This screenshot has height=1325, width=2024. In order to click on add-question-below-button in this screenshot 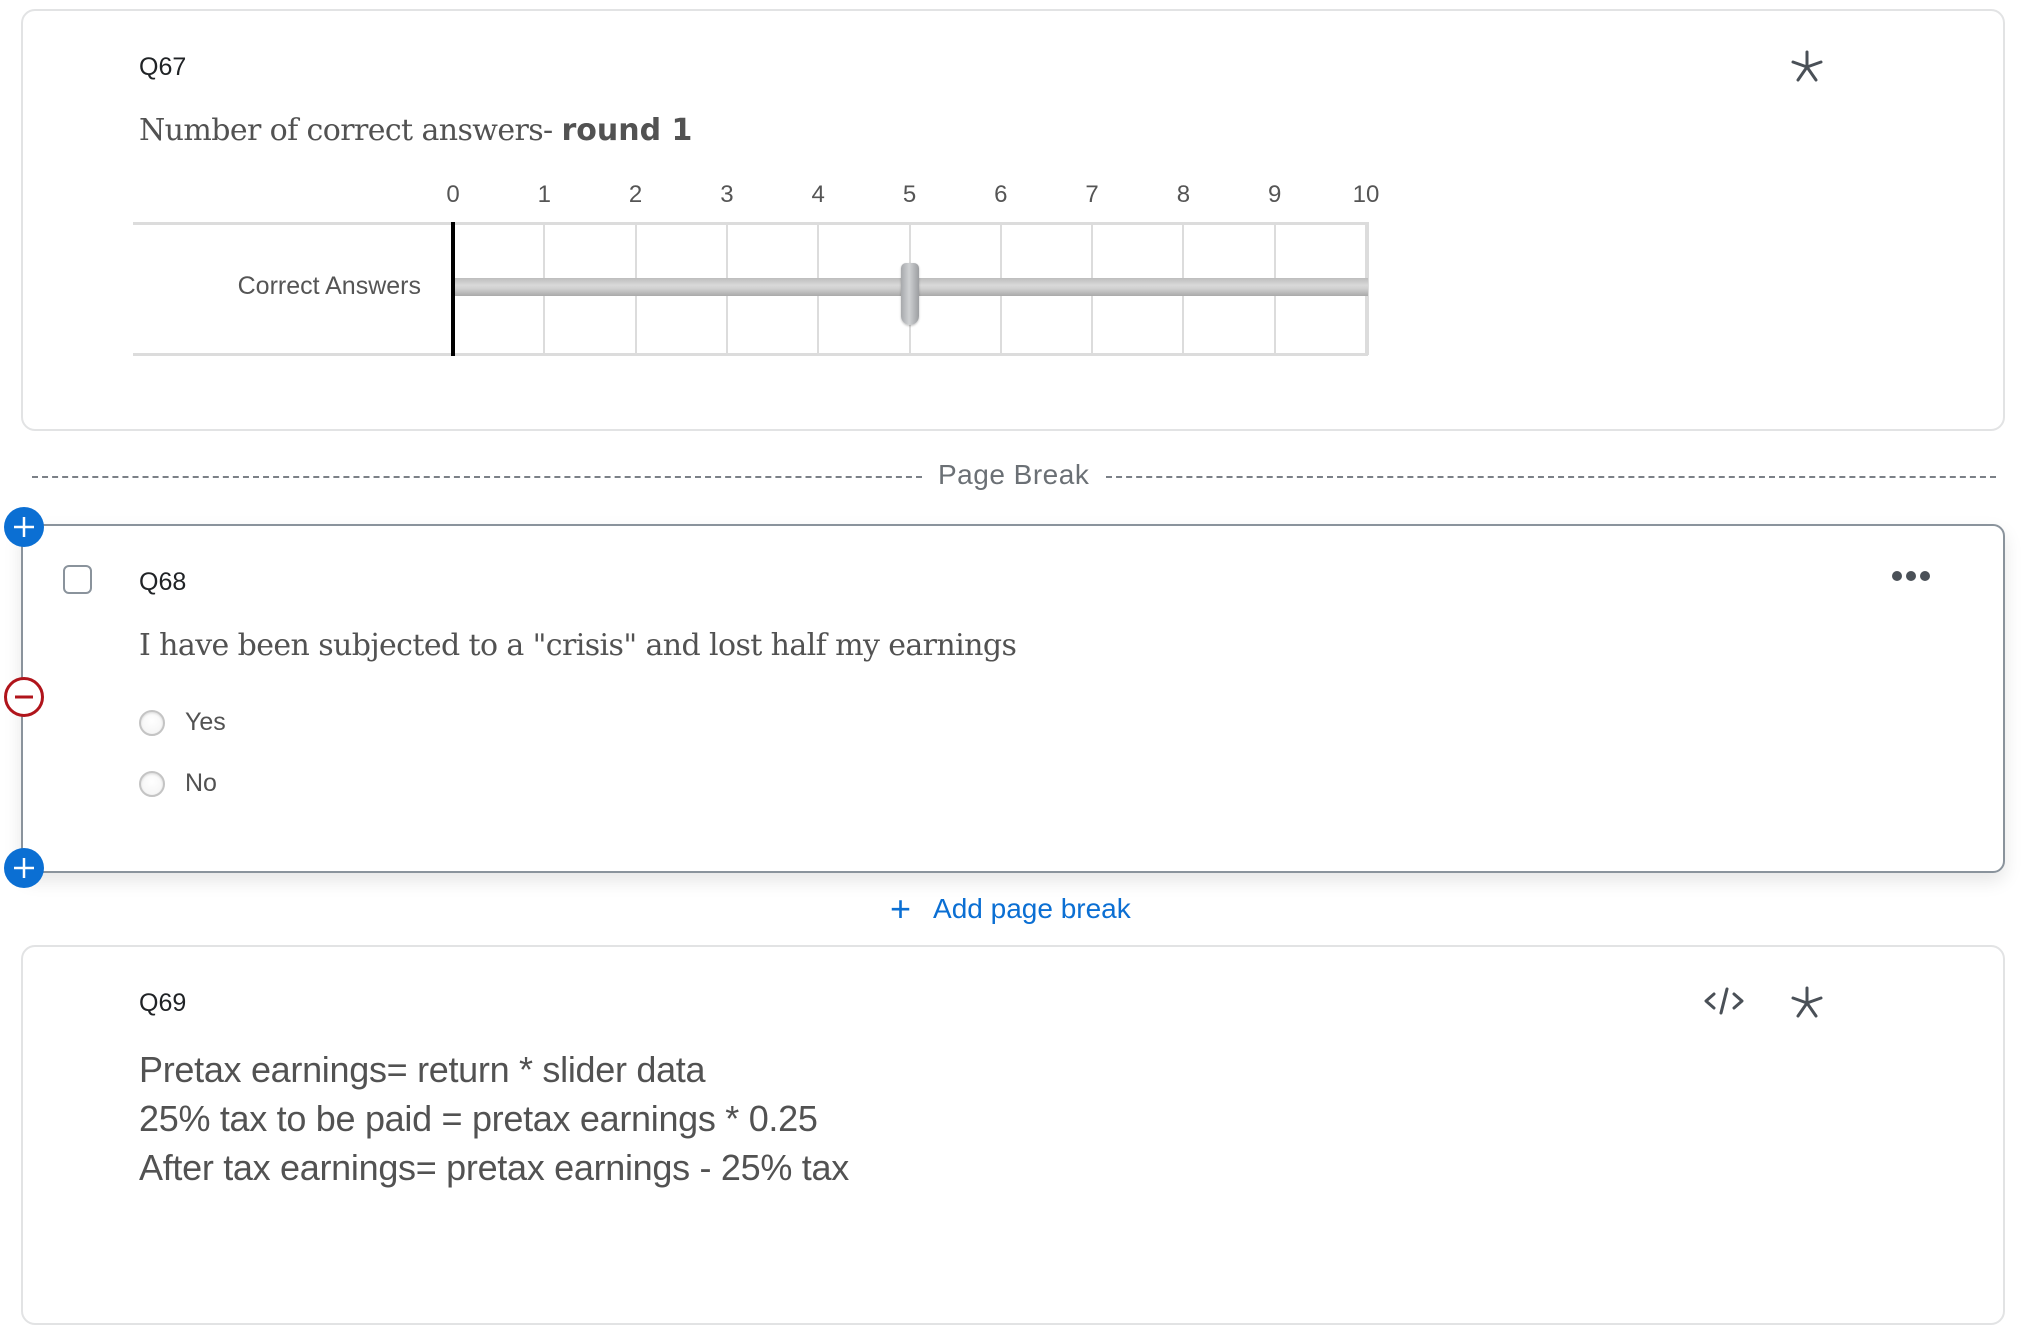, I will do `click(24, 868)`.